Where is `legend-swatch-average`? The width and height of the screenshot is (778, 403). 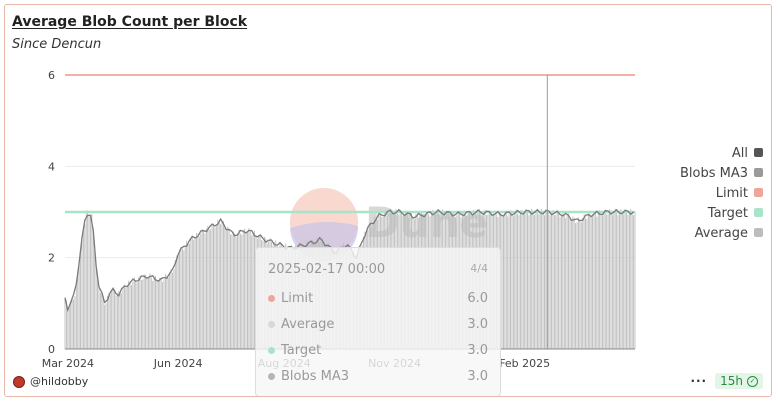
legend-swatch-average is located at coordinates (758, 232).